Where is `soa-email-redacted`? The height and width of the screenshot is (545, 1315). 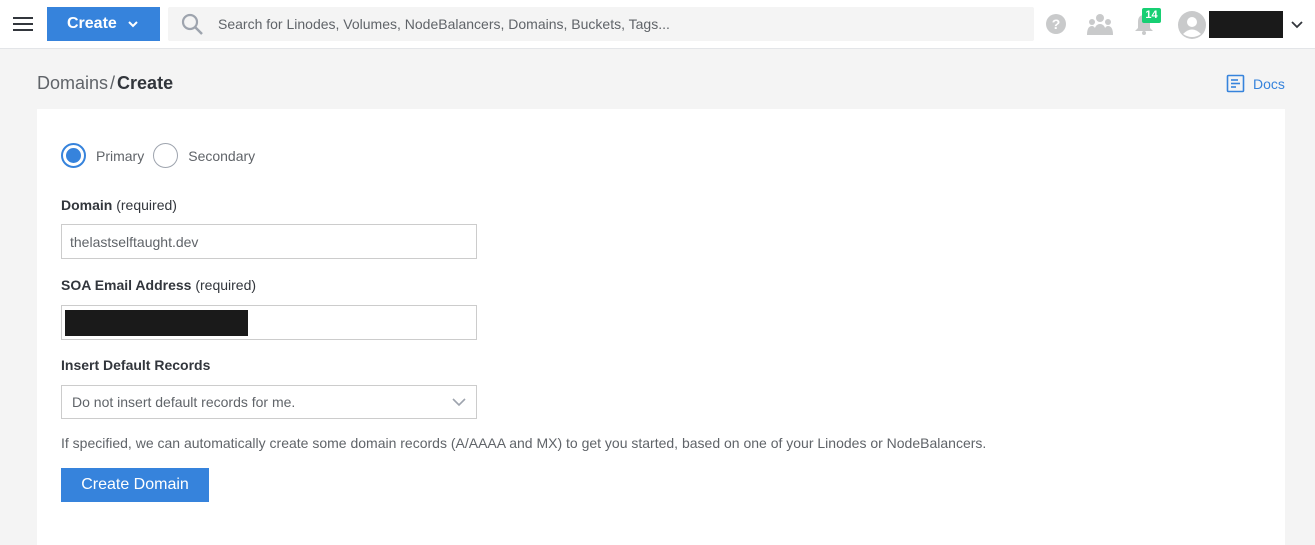
soa-email-redacted is located at coordinates (156, 323).